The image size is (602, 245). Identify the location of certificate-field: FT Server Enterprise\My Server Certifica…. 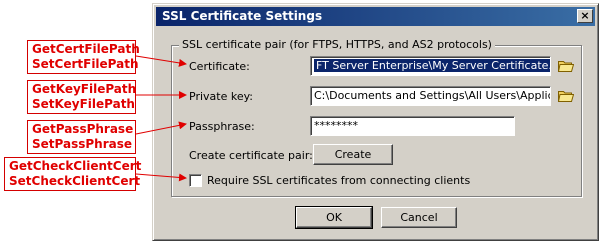
(430, 66).